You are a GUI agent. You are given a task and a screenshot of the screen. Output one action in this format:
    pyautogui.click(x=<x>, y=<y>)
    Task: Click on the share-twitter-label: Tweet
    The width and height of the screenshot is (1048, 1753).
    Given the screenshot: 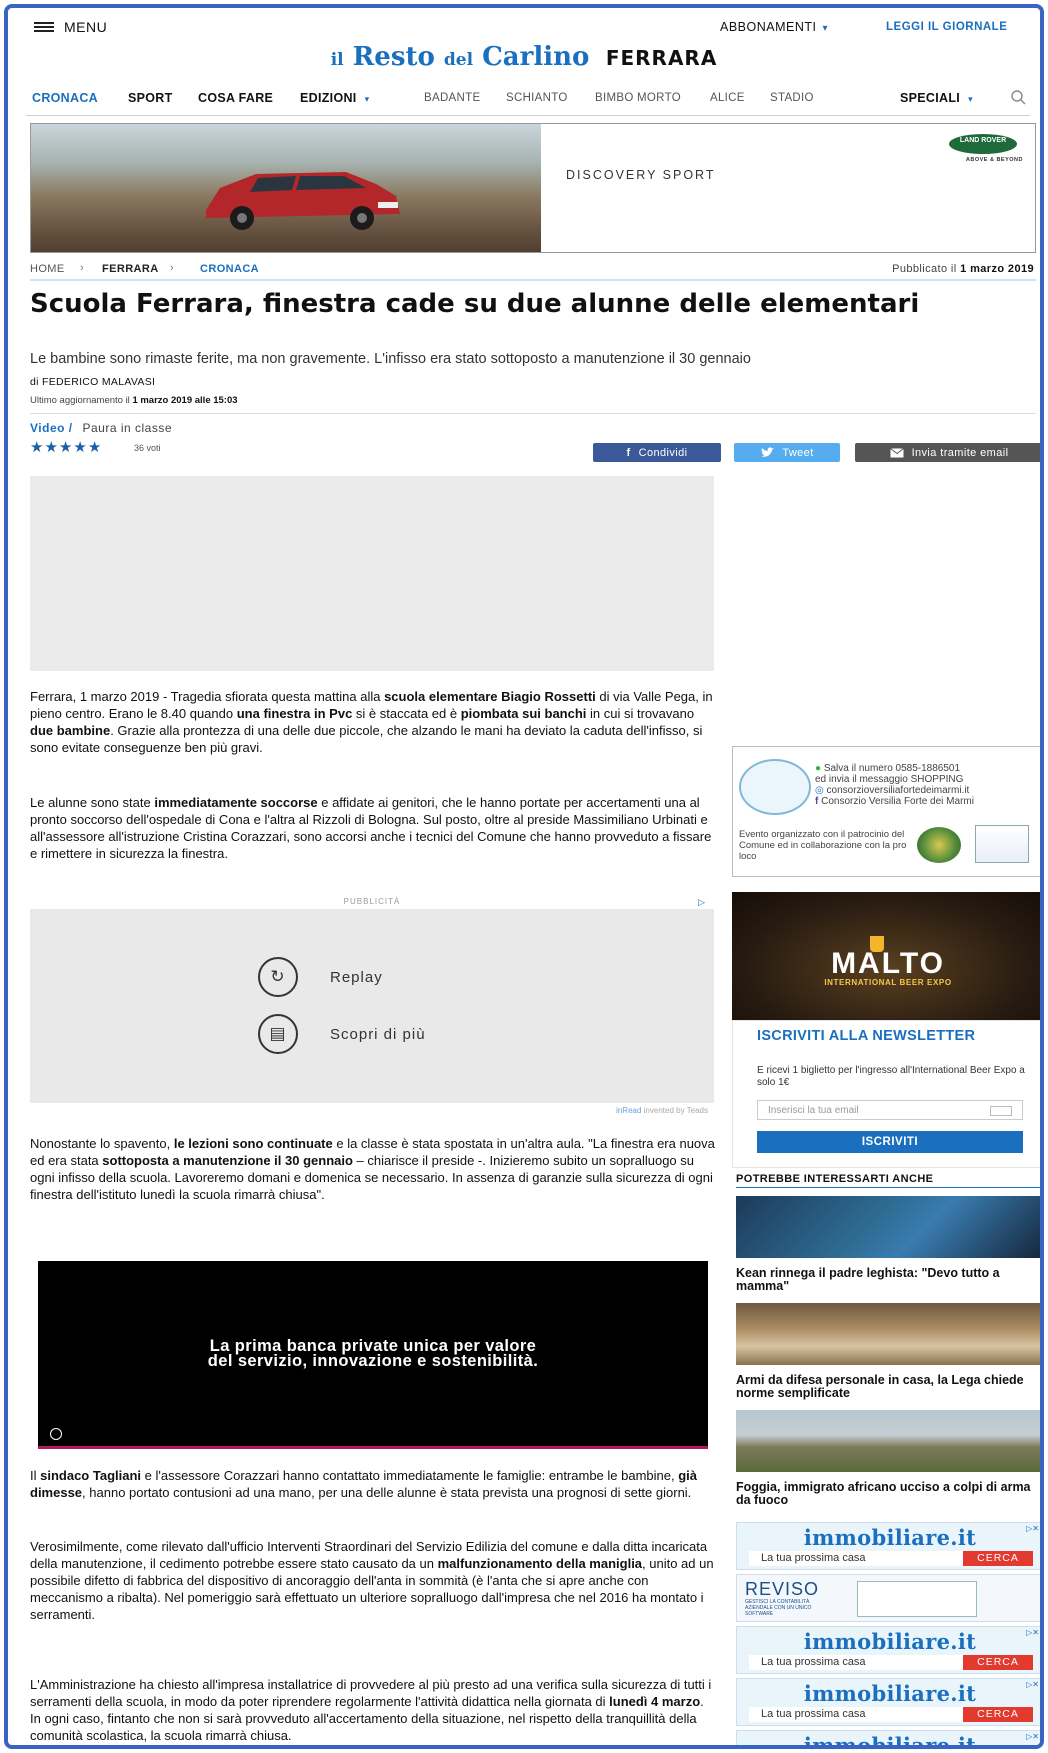 What is the action you would take?
    pyautogui.click(x=798, y=452)
    